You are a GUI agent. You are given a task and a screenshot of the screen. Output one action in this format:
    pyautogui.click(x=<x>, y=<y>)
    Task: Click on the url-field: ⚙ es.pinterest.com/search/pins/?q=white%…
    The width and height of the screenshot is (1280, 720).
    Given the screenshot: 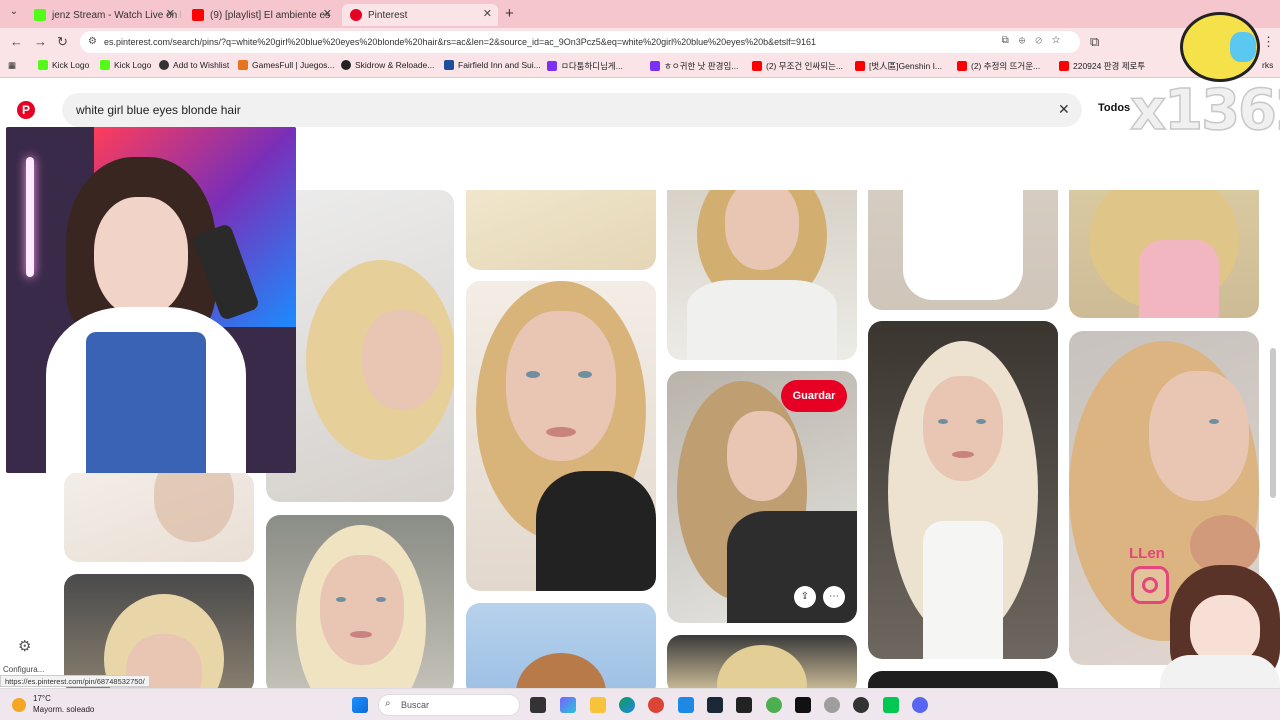 What is the action you would take?
    pyautogui.click(x=580, y=42)
    